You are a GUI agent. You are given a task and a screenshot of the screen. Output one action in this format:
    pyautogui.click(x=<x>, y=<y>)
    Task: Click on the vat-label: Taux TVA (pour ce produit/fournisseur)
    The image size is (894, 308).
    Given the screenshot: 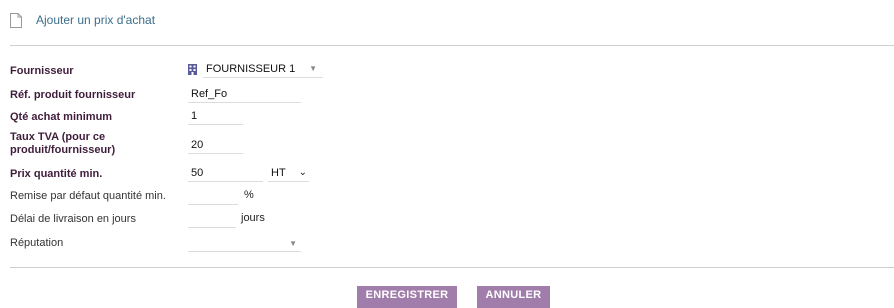 What is the action you would take?
    pyautogui.click(x=62, y=144)
    